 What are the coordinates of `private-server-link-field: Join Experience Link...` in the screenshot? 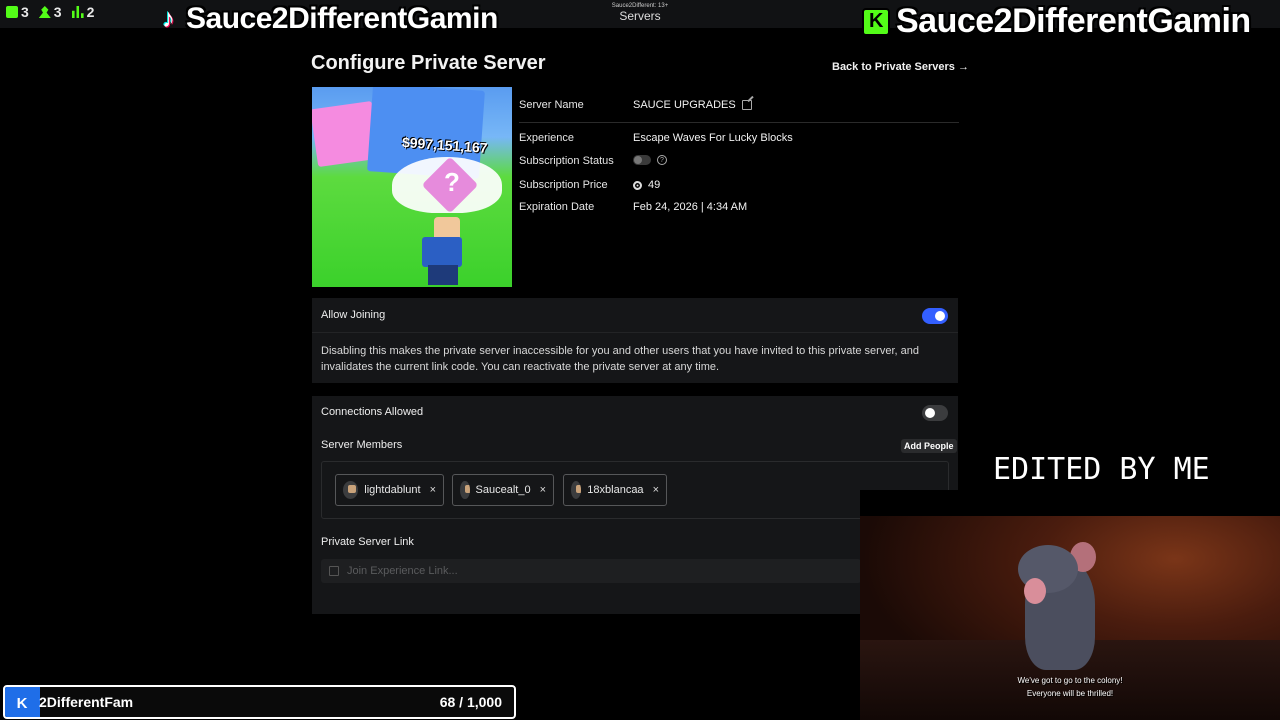 It's located at (591, 571).